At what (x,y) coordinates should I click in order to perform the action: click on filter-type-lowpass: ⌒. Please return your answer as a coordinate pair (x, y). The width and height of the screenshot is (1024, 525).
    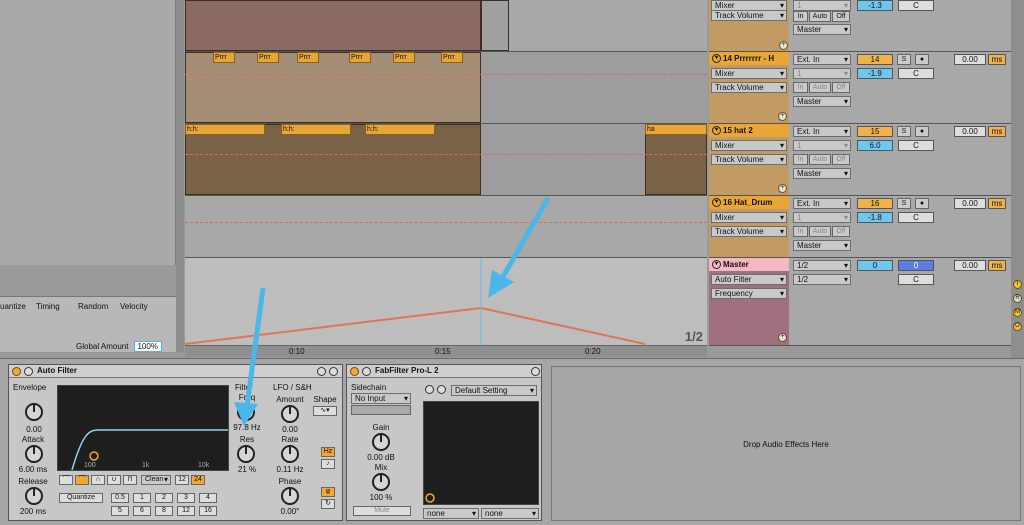
    Looking at the image, I should click on (66, 480).